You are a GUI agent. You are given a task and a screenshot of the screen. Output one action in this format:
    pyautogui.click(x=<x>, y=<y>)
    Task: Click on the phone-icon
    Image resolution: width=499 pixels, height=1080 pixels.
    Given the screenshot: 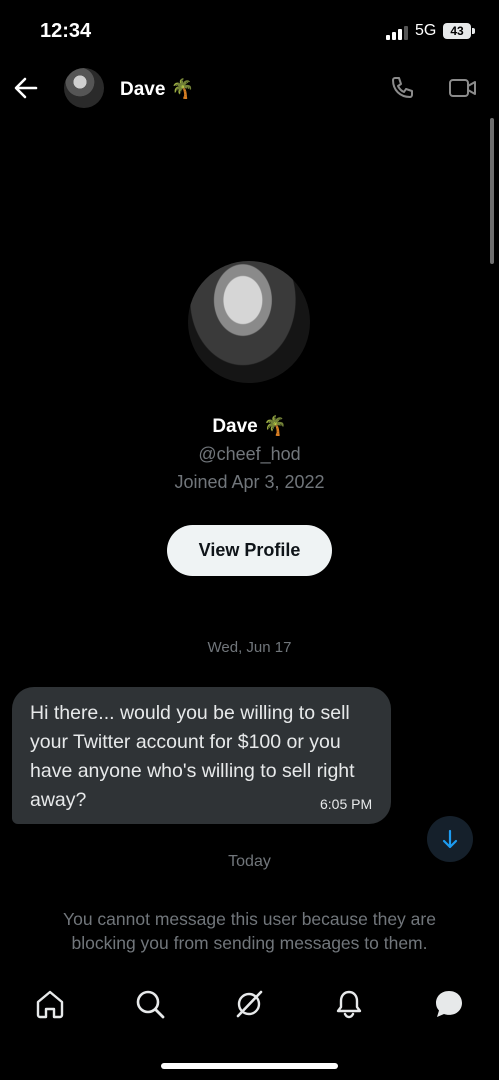 What is the action you would take?
    pyautogui.click(x=402, y=88)
    